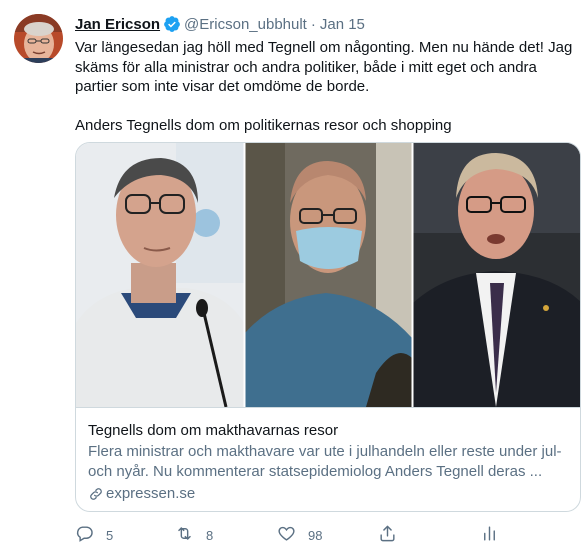 Image resolution: width=588 pixels, height=559 pixels. I want to click on avatar, so click(38, 38).